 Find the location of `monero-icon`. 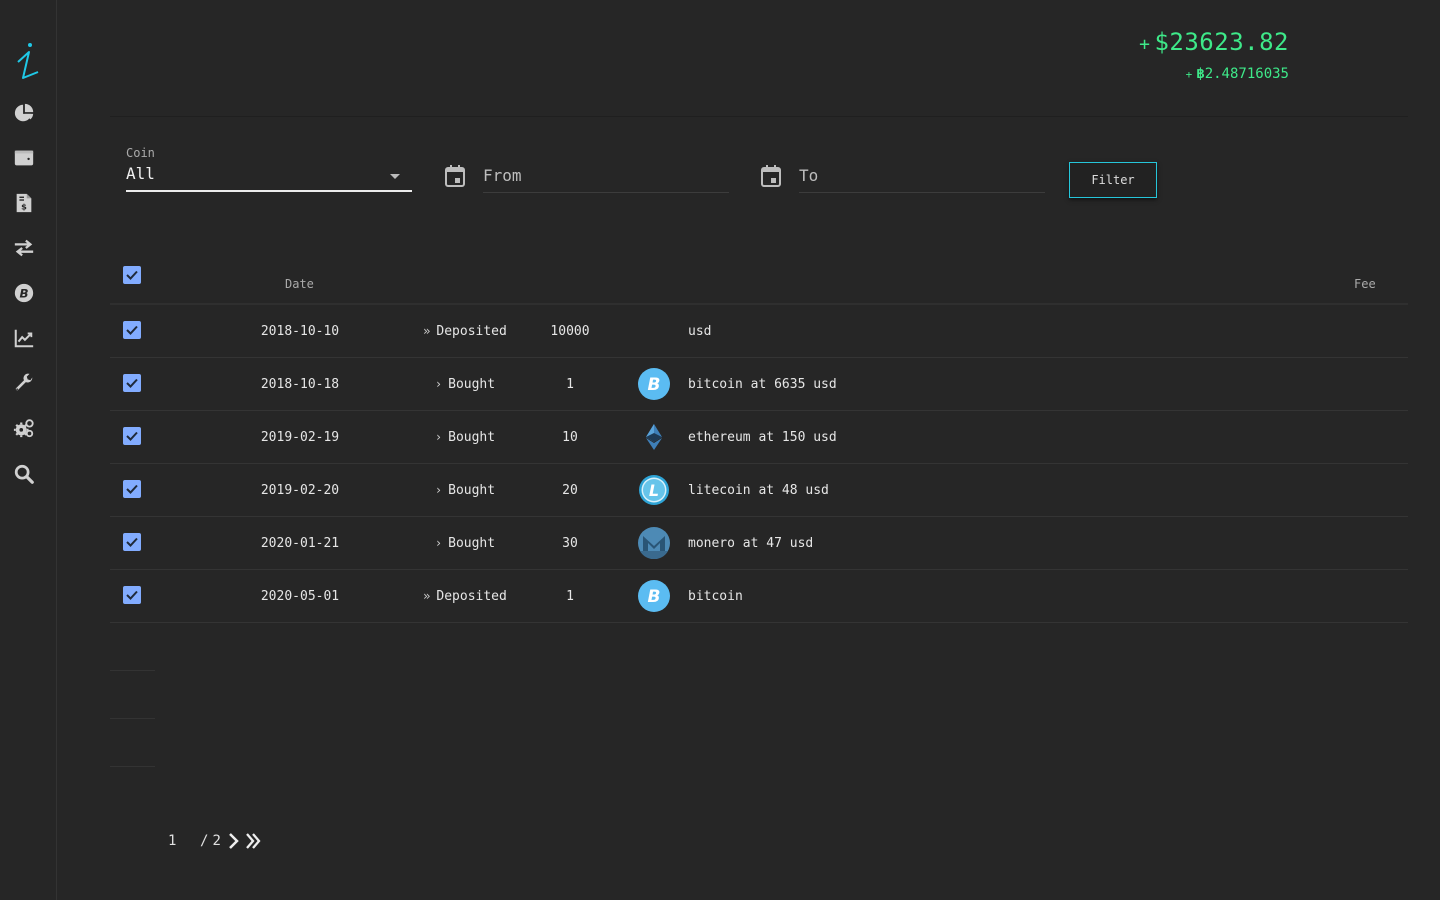

monero-icon is located at coordinates (654, 543).